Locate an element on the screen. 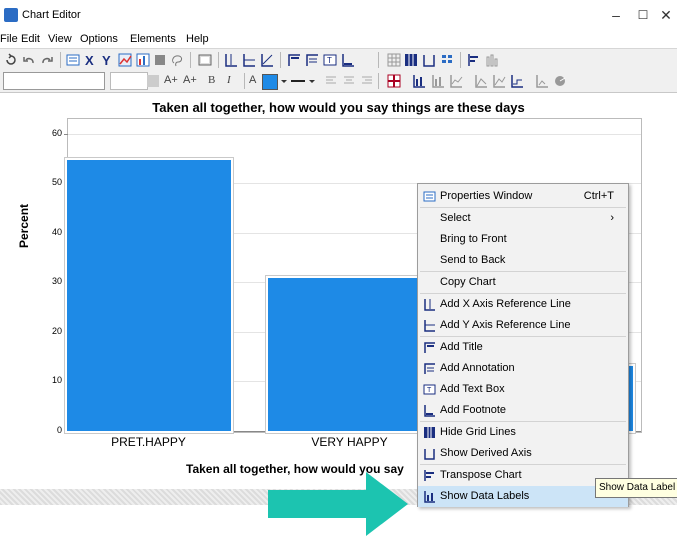 The height and width of the screenshot is (536, 677). bar-pret-happy is located at coordinates (148, 295).